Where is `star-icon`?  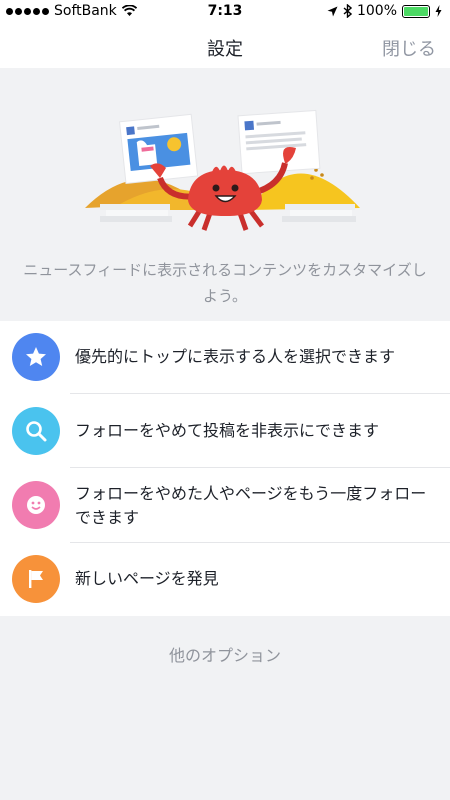 star-icon is located at coordinates (36, 357).